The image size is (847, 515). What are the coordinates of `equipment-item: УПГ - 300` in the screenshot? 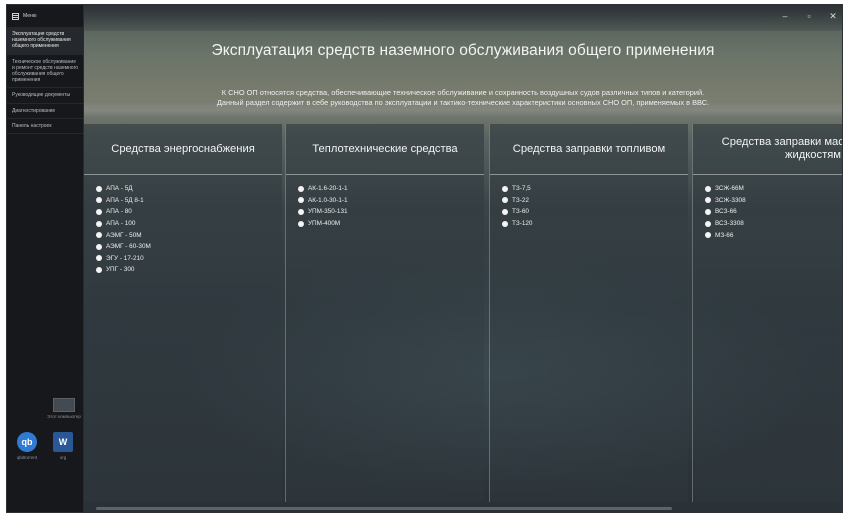 It's located at (189, 270).